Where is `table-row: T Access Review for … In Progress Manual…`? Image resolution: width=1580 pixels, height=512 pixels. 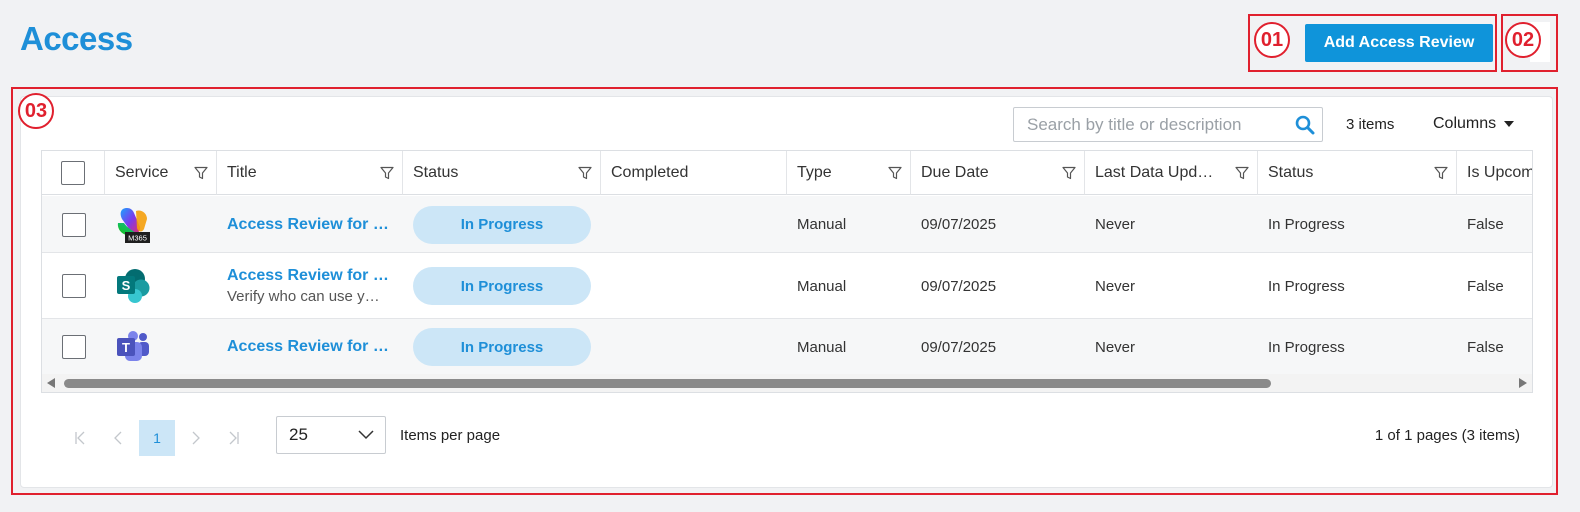
table-row: T Access Review for … In Progress Manual… is located at coordinates (787, 347).